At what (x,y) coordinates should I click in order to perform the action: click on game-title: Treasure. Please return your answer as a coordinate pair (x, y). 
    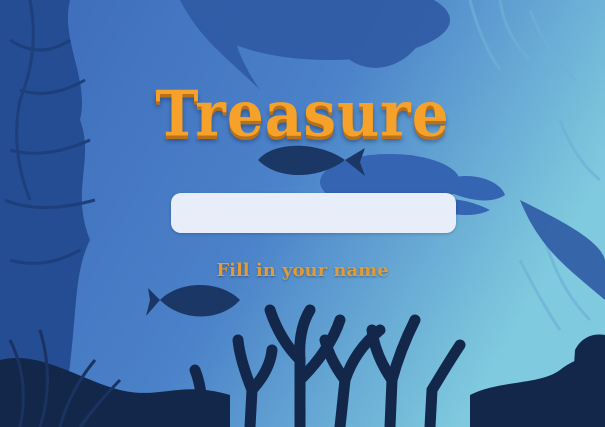
    Looking at the image, I should click on (302, 114).